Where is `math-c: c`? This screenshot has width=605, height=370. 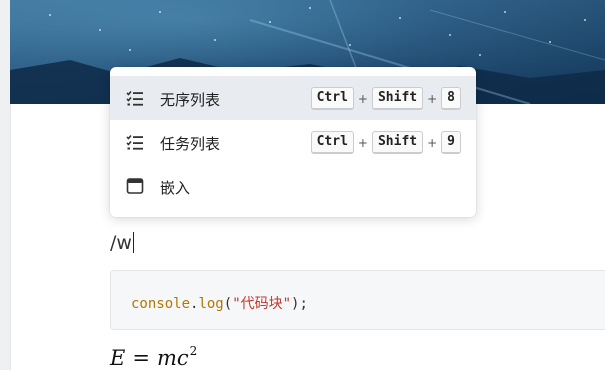
math-c: c is located at coordinates (182, 358).